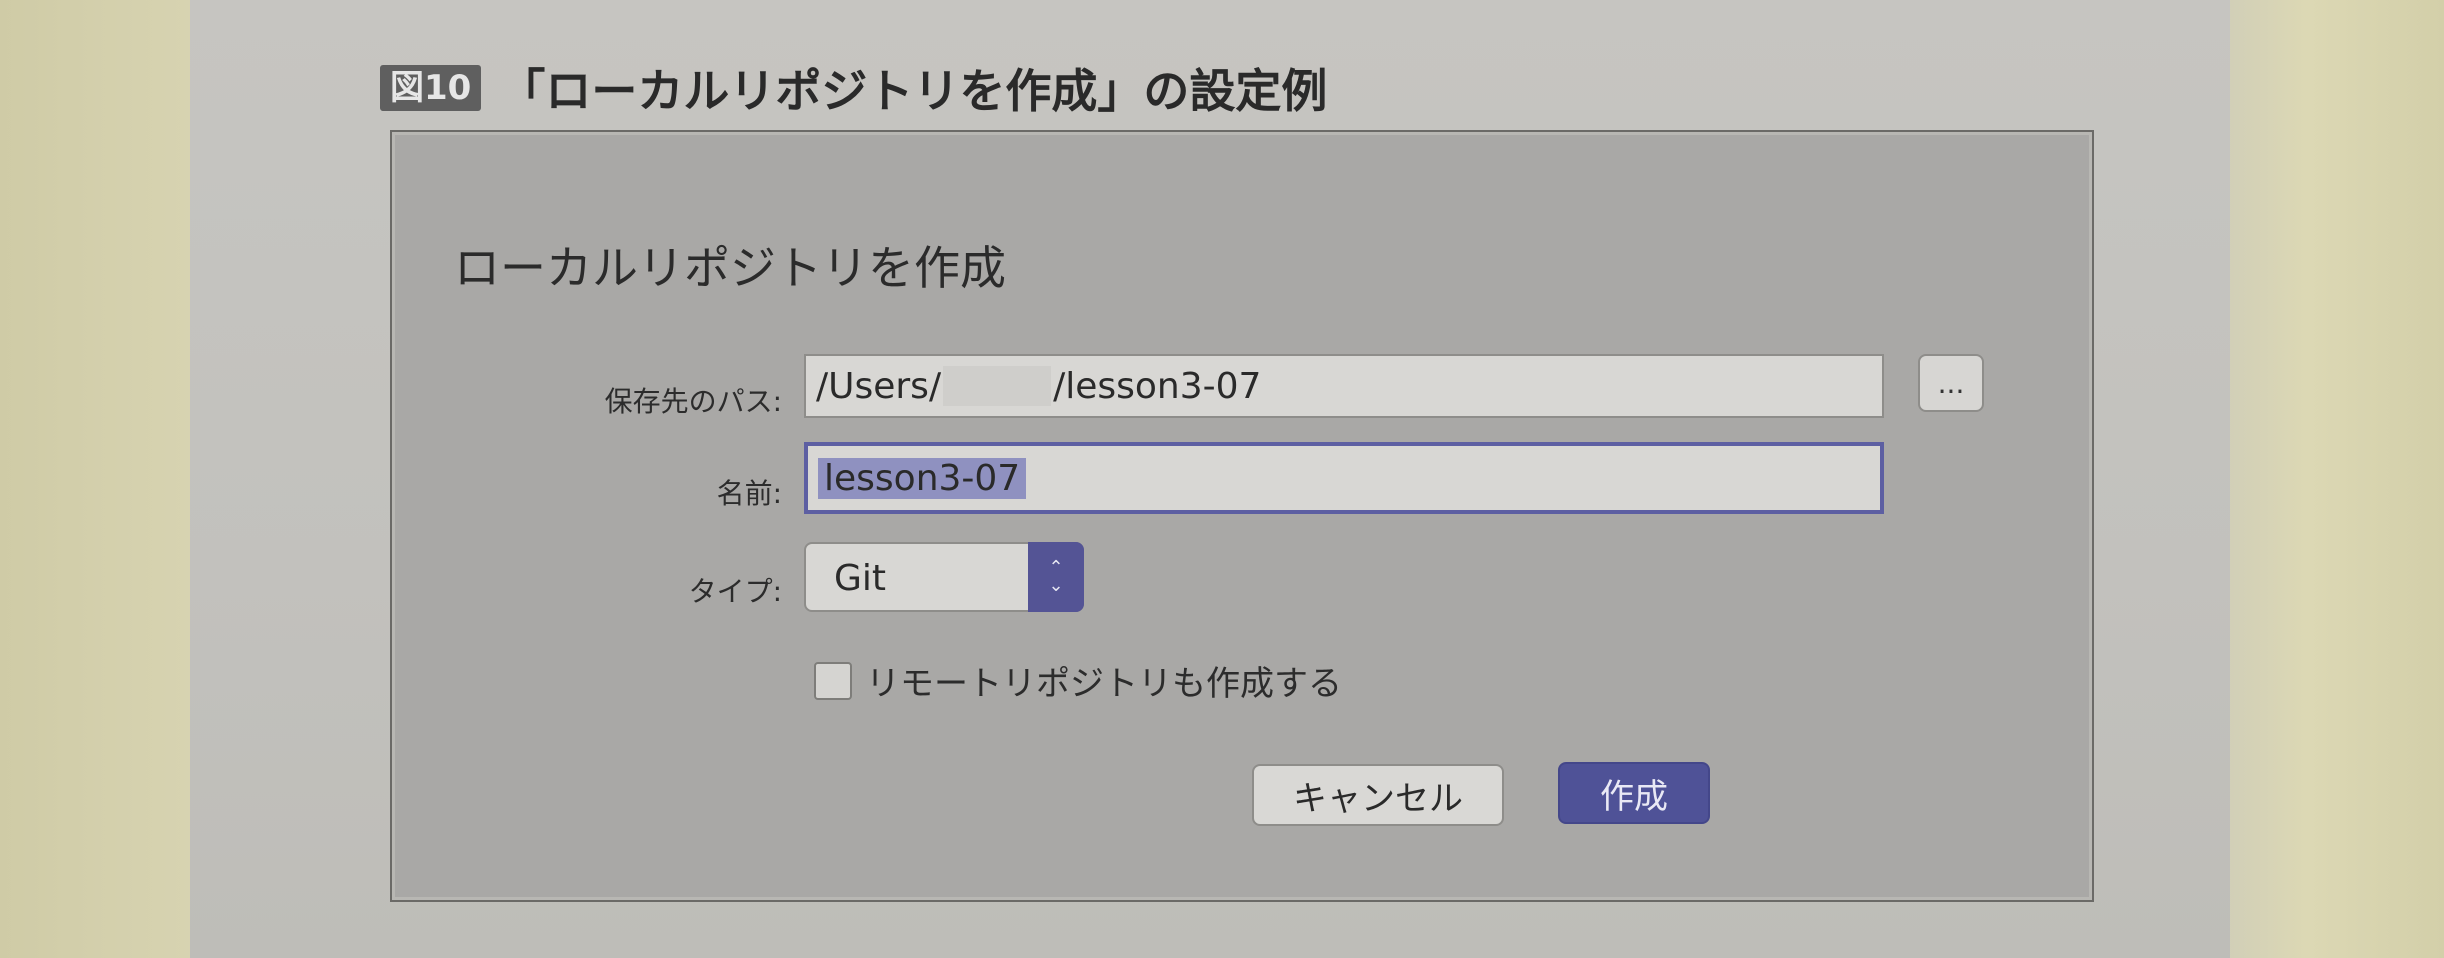 The image size is (2444, 958). I want to click on create-button: 作成, so click(1634, 793).